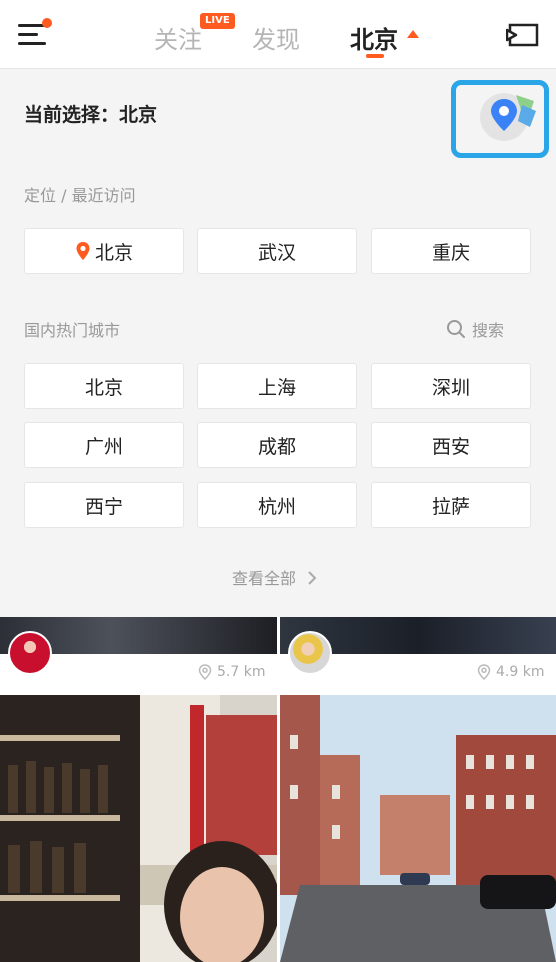  I want to click on hot-city: 成都, so click(277, 445).